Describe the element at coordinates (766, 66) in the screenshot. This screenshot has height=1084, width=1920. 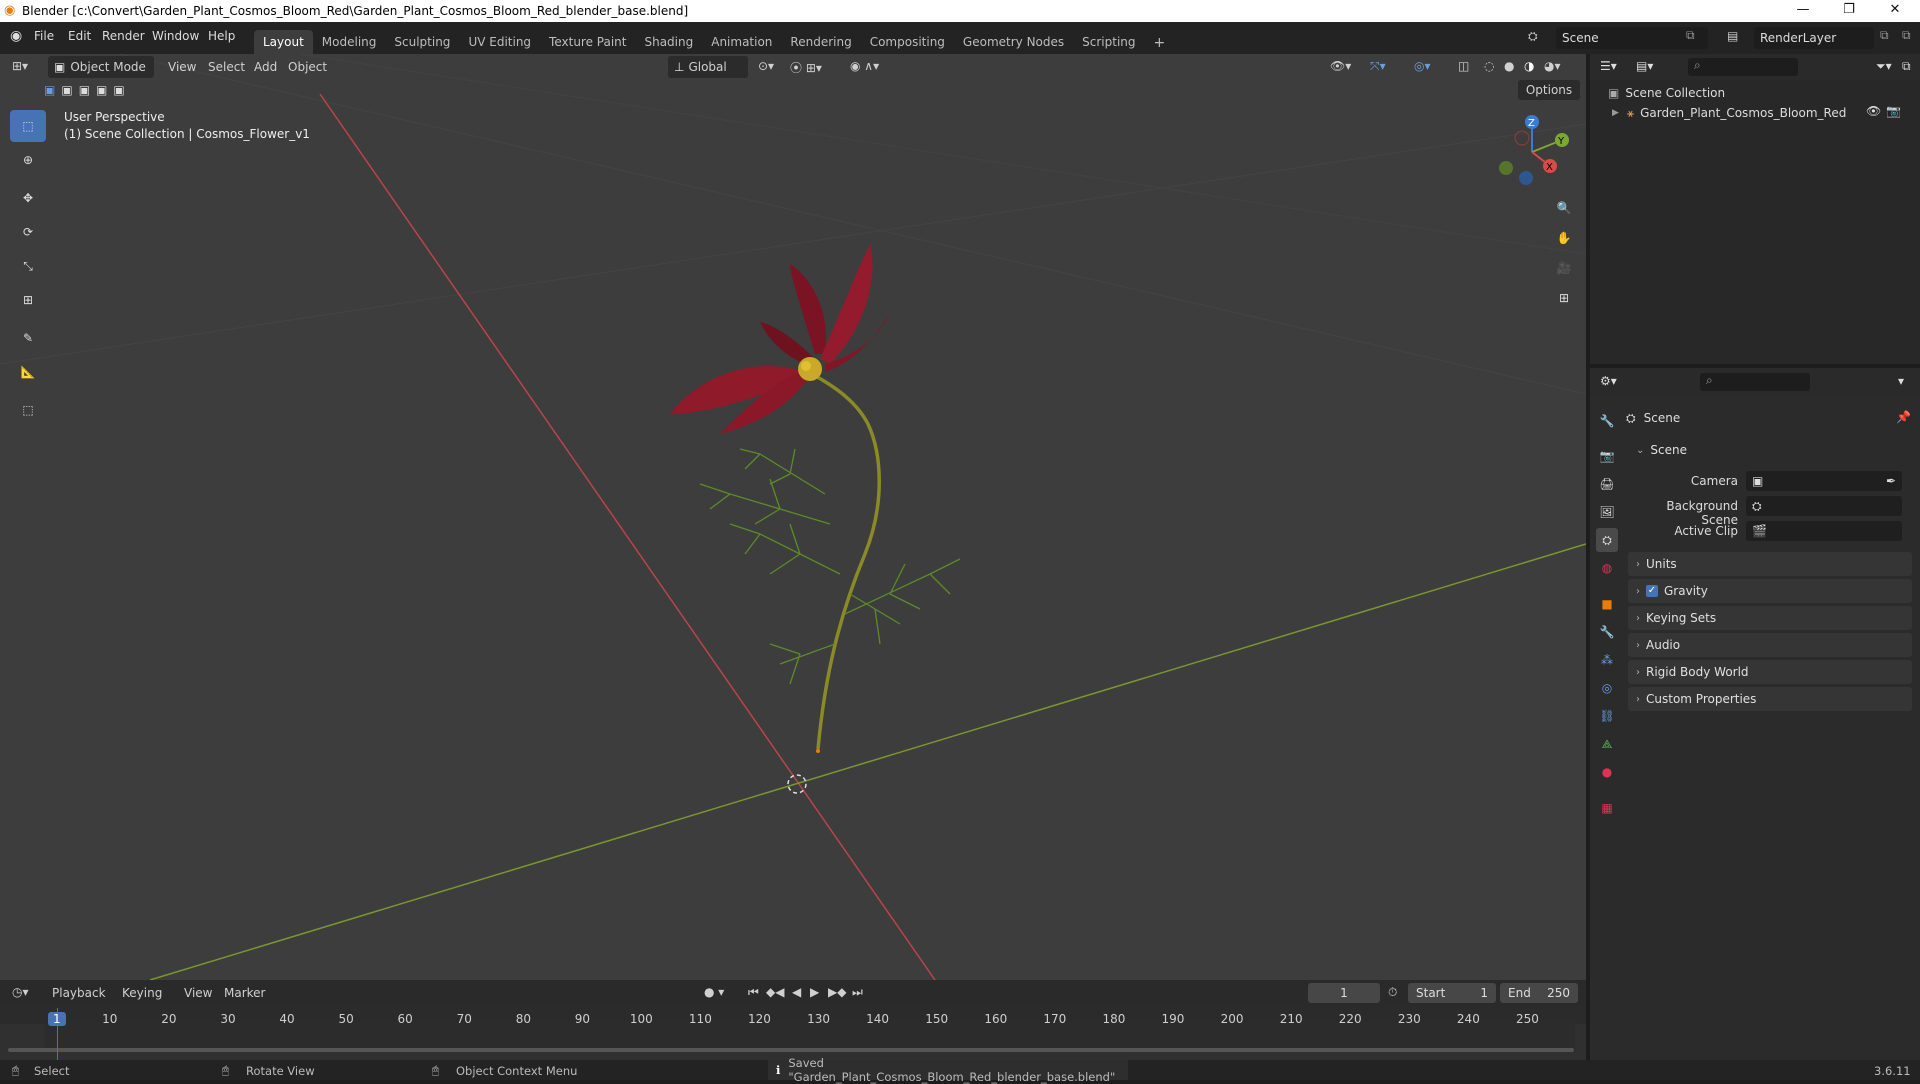
I see `pivot-point-icon: ⊙▾` at that location.